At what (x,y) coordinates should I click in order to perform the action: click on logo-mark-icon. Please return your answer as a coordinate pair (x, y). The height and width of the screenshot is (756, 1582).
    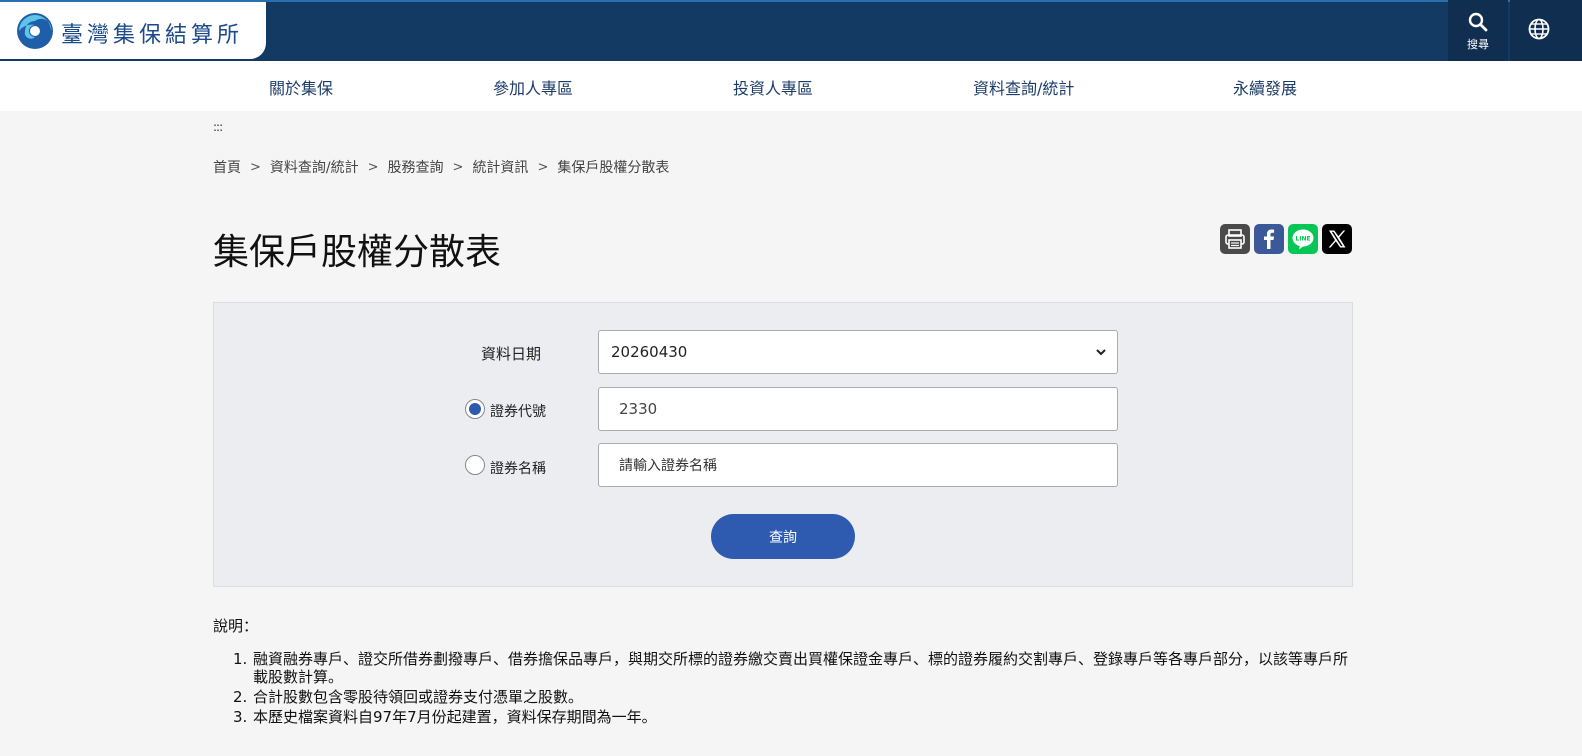
    Looking at the image, I should click on (35, 31).